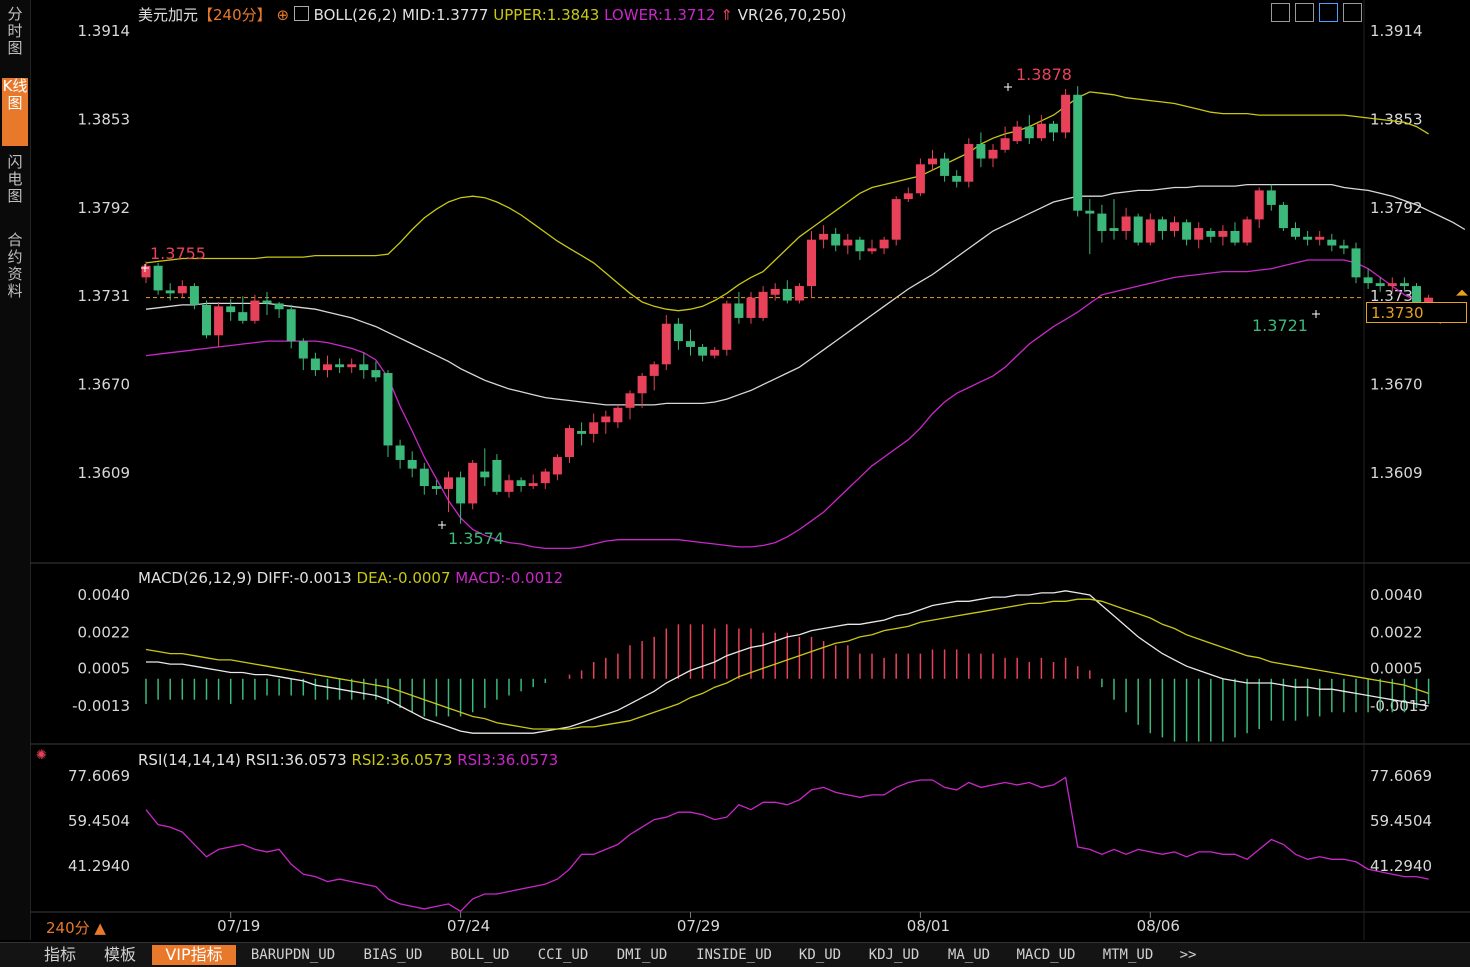 The image size is (1470, 967). Describe the element at coordinates (792, 15) in the screenshot. I see `vr-label: VR(26,70,250)` at that location.